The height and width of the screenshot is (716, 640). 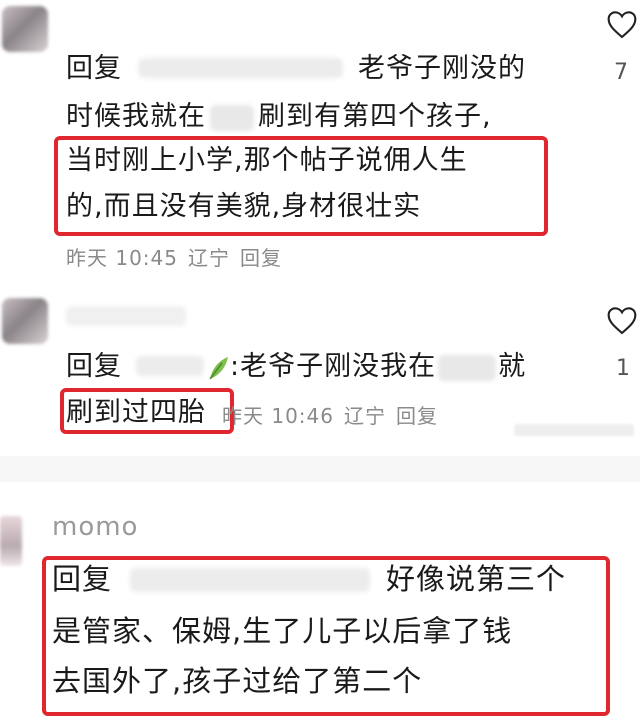 What do you see at coordinates (95, 527) in the screenshot?
I see `comment-username: momo` at bounding box center [95, 527].